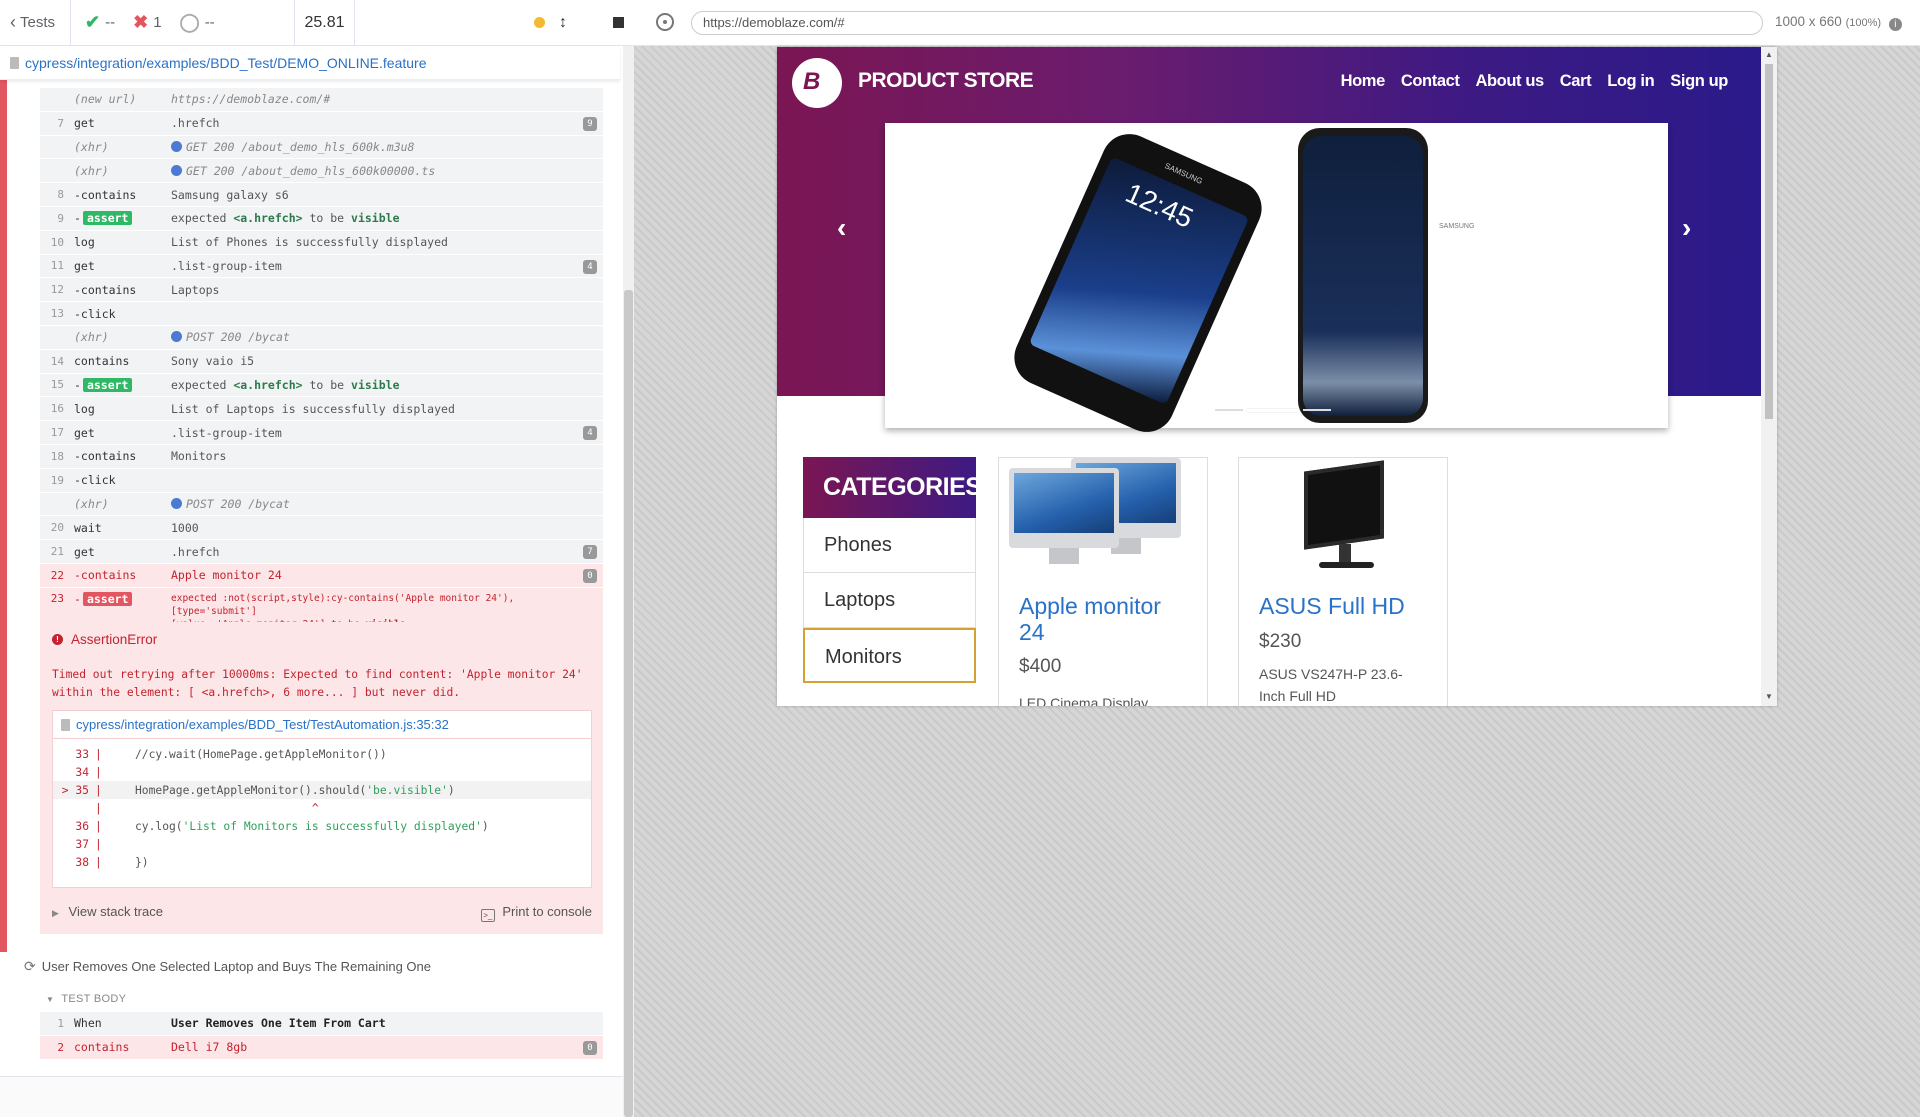 Image resolution: width=1920 pixels, height=1117 pixels. What do you see at coordinates (321, 1024) in the screenshot?
I see `command-row: 1 When User Removes One Item From Cart` at bounding box center [321, 1024].